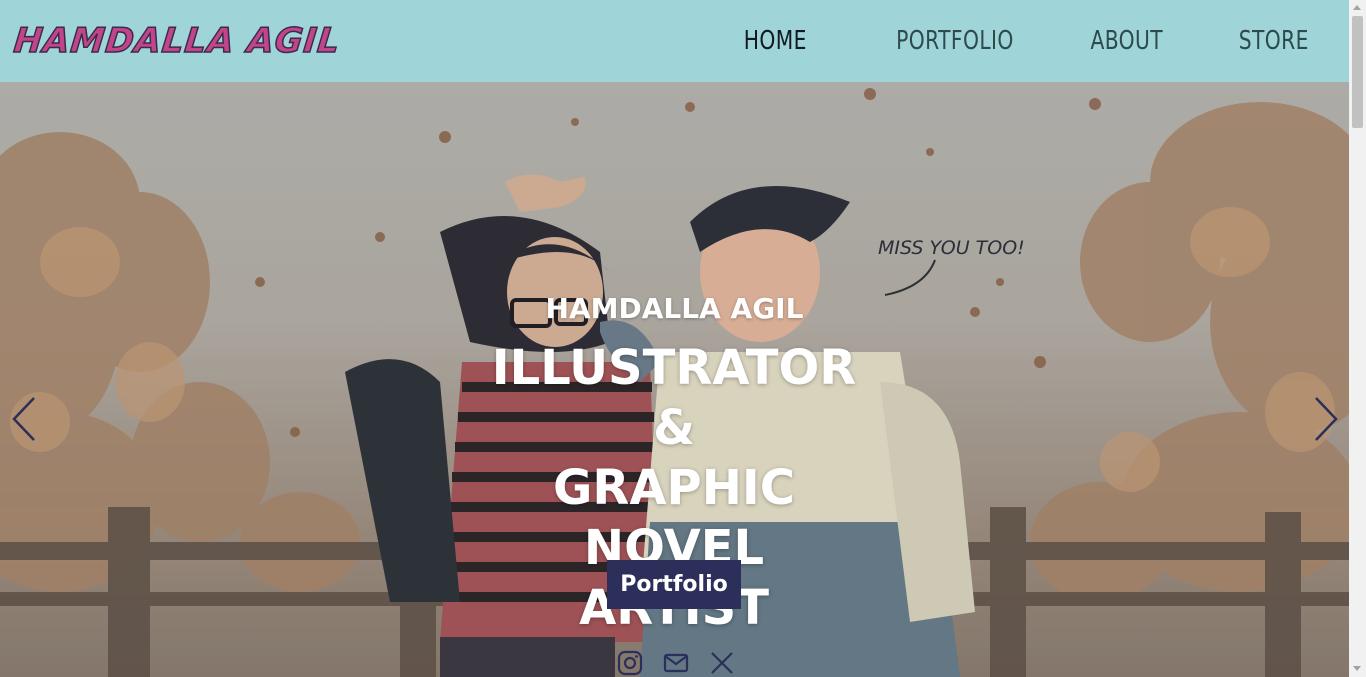  I want to click on social-links, so click(676, 663).